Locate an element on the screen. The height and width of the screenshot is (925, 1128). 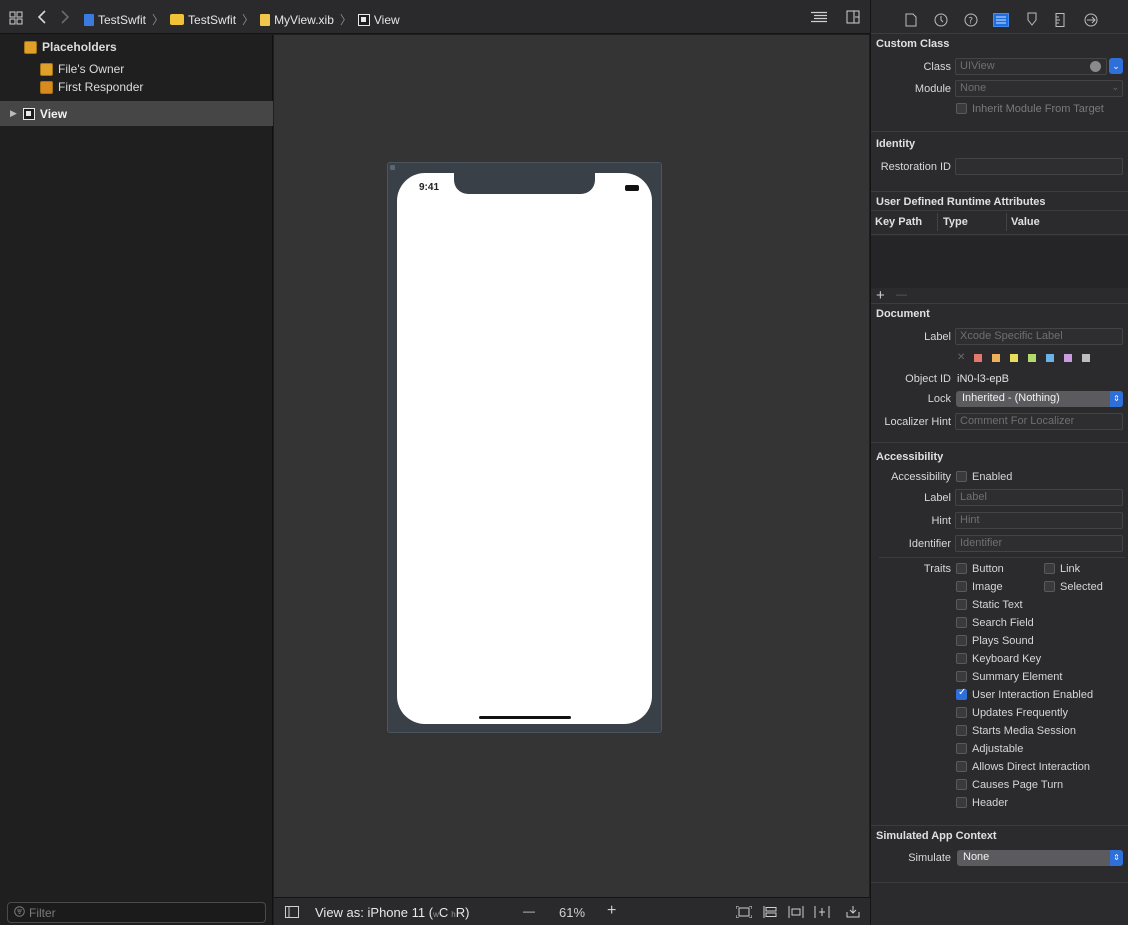
filter-field: Filter is located at coordinates (136, 912).